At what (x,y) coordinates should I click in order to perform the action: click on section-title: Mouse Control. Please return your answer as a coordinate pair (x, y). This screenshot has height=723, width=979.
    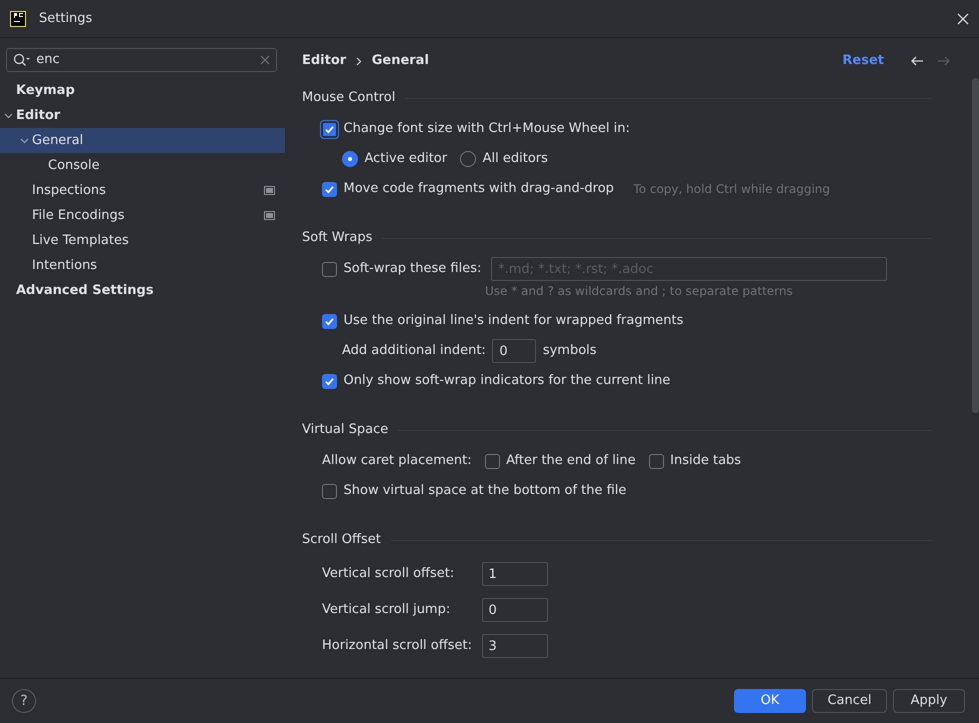
    Looking at the image, I should click on (349, 98).